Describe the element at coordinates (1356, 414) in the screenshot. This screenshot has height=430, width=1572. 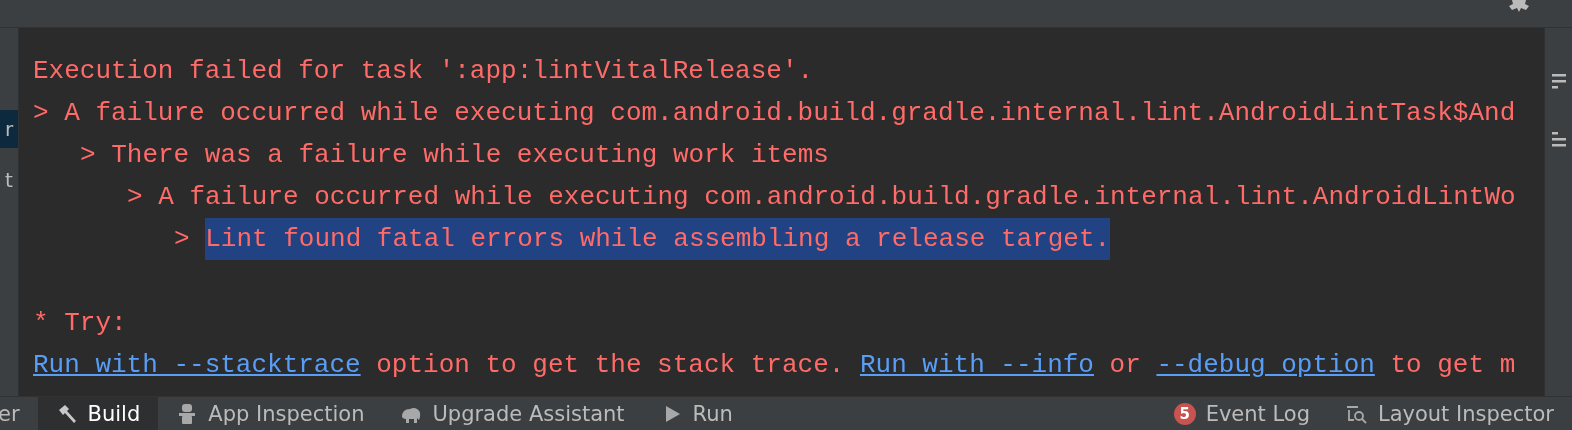
I see `layout-inspector-icon` at that location.